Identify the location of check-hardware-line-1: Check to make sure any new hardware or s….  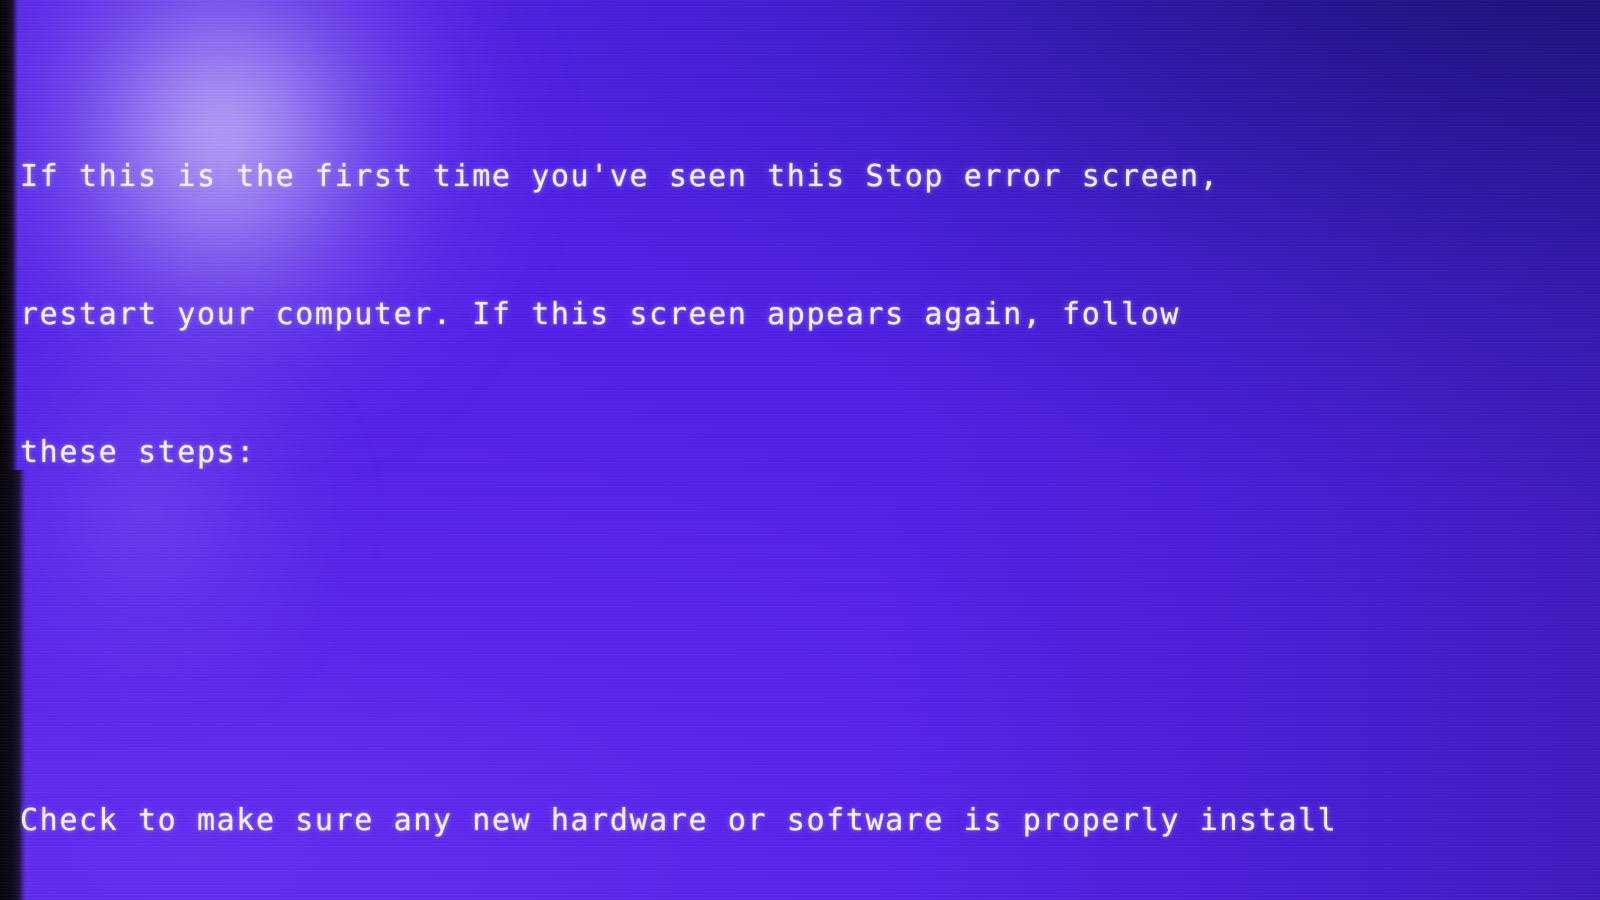
(679, 820).